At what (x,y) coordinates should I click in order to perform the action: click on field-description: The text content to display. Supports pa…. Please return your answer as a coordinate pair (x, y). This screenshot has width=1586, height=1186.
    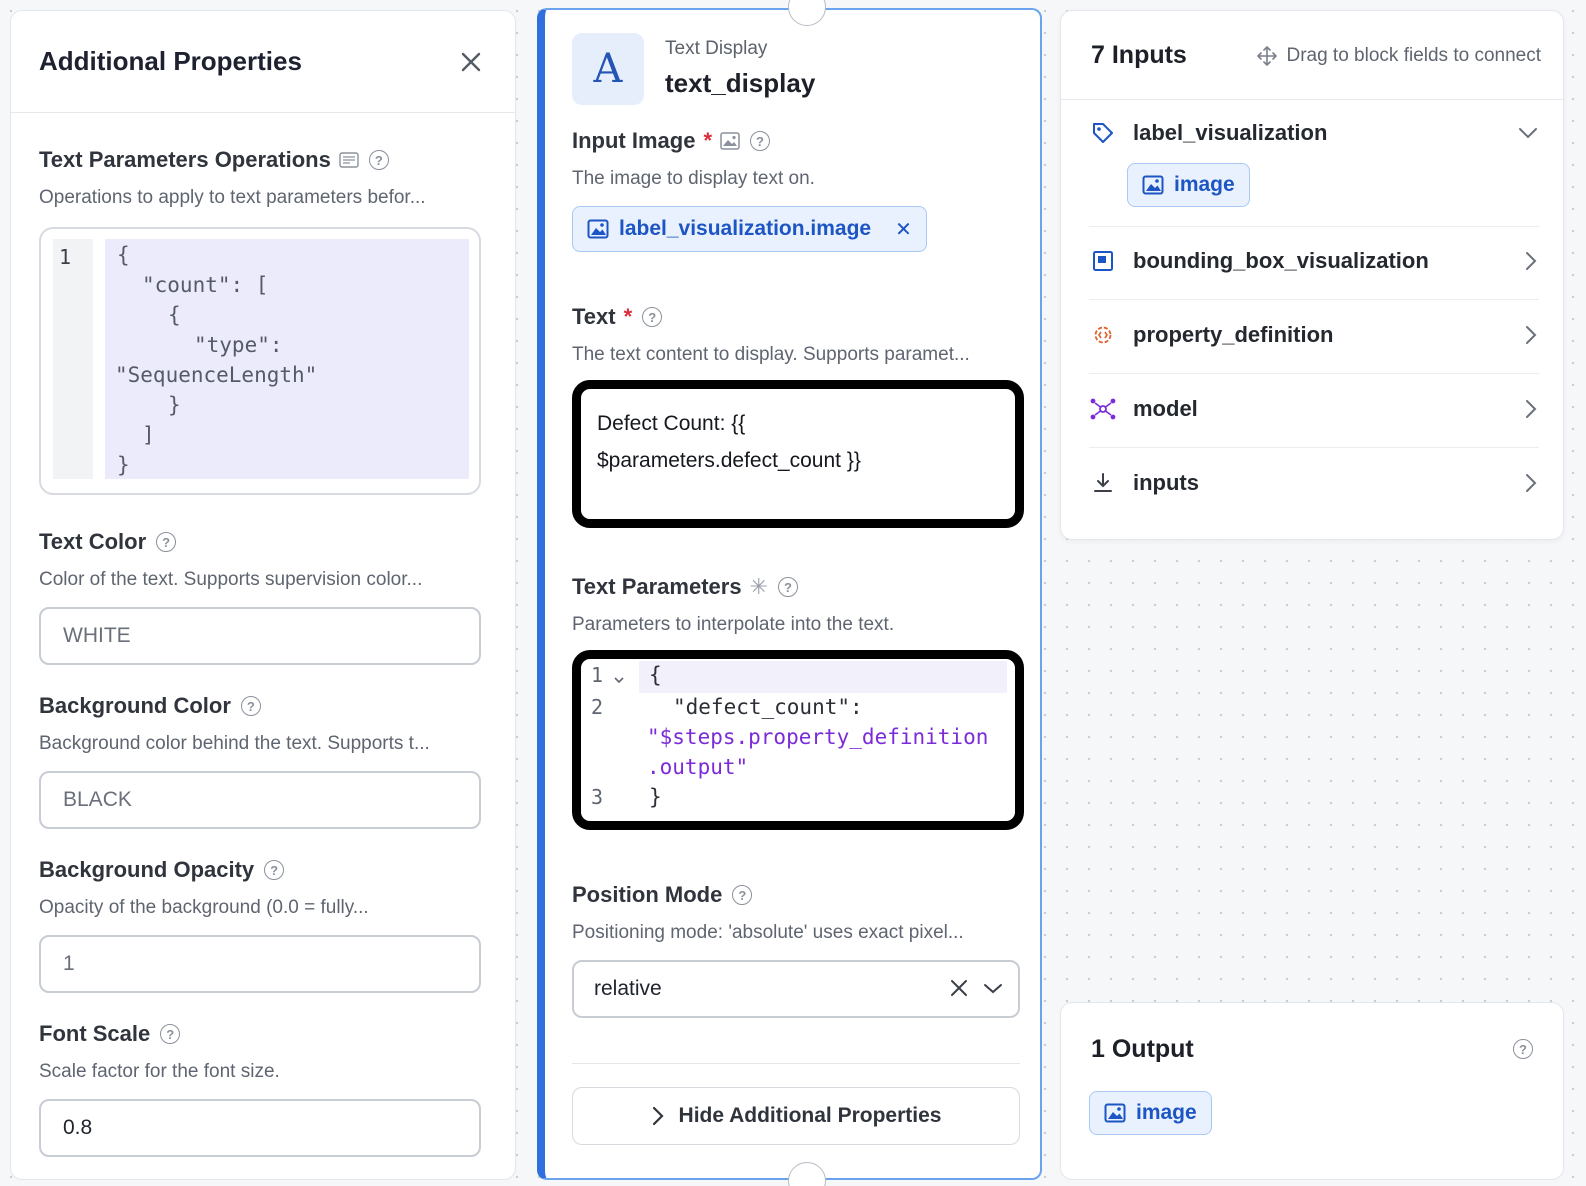
    Looking at the image, I should click on (771, 354).